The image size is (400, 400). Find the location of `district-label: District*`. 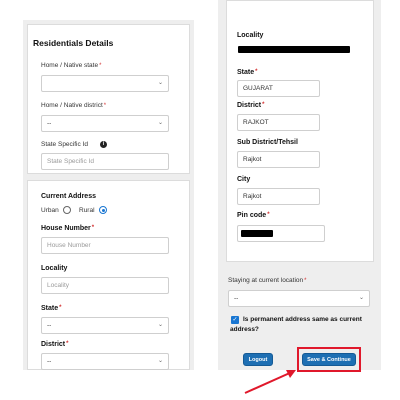

district-label: District* is located at coordinates (55, 344).